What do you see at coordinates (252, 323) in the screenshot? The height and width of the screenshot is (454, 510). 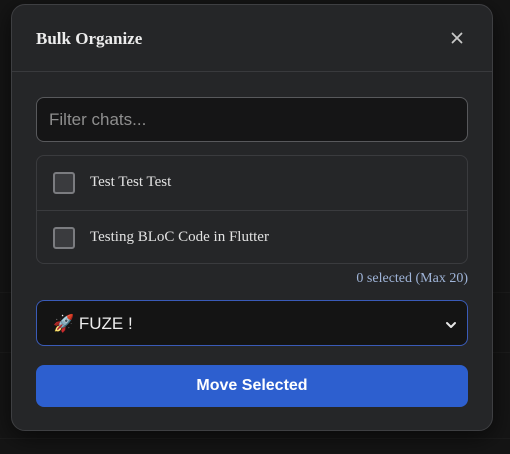 I see `target-folder-select: 🚀 FUZE !` at bounding box center [252, 323].